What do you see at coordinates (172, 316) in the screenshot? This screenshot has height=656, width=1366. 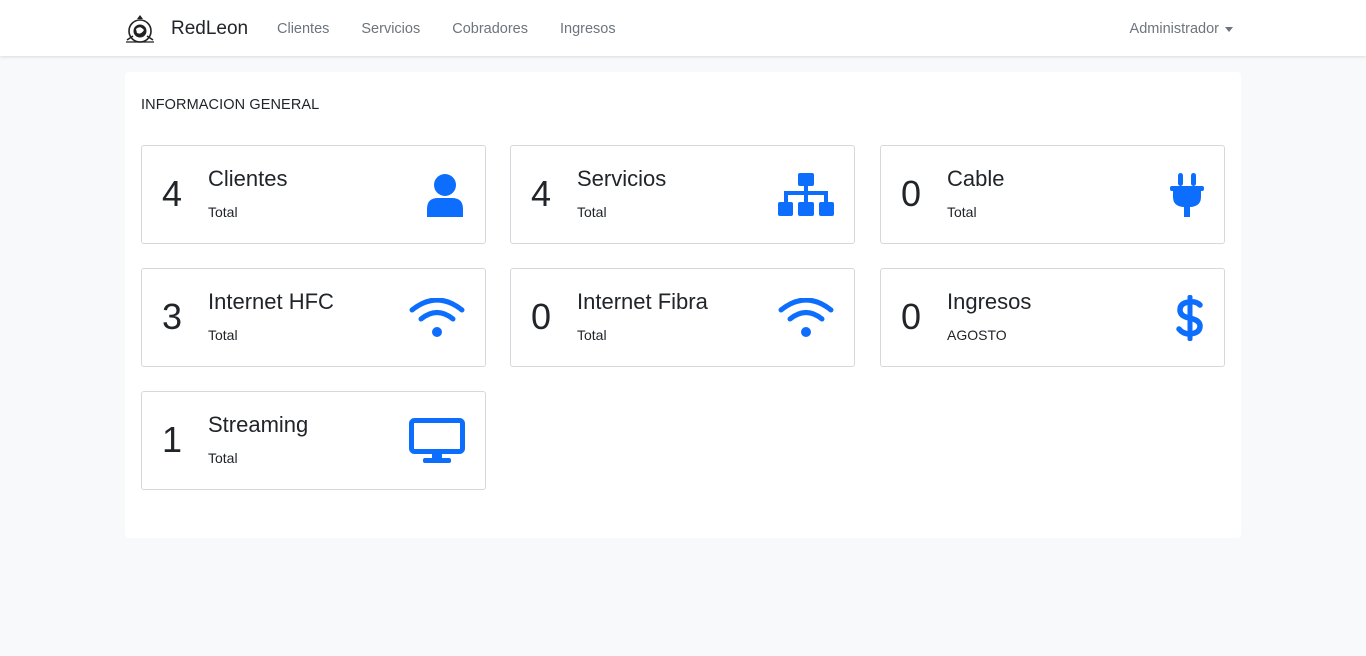 I see `stat-value: 3` at bounding box center [172, 316].